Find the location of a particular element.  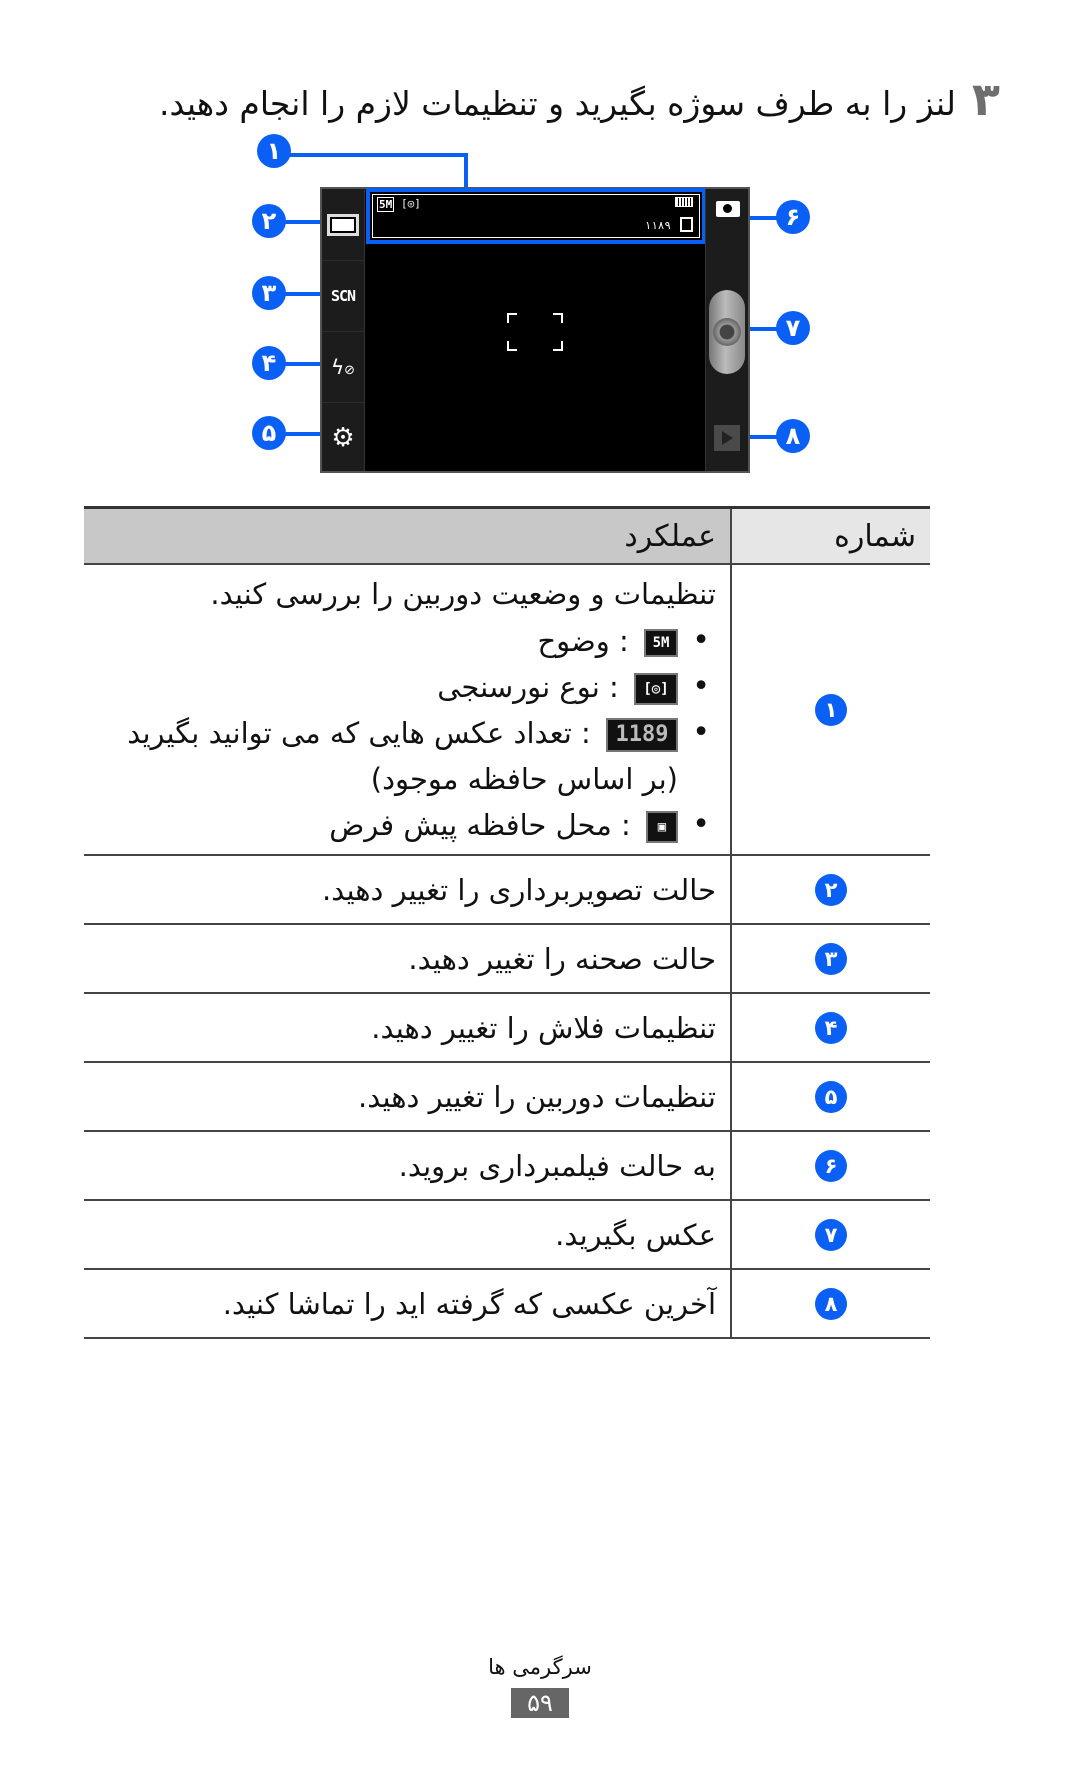

header-number: شماره is located at coordinates (830, 535).